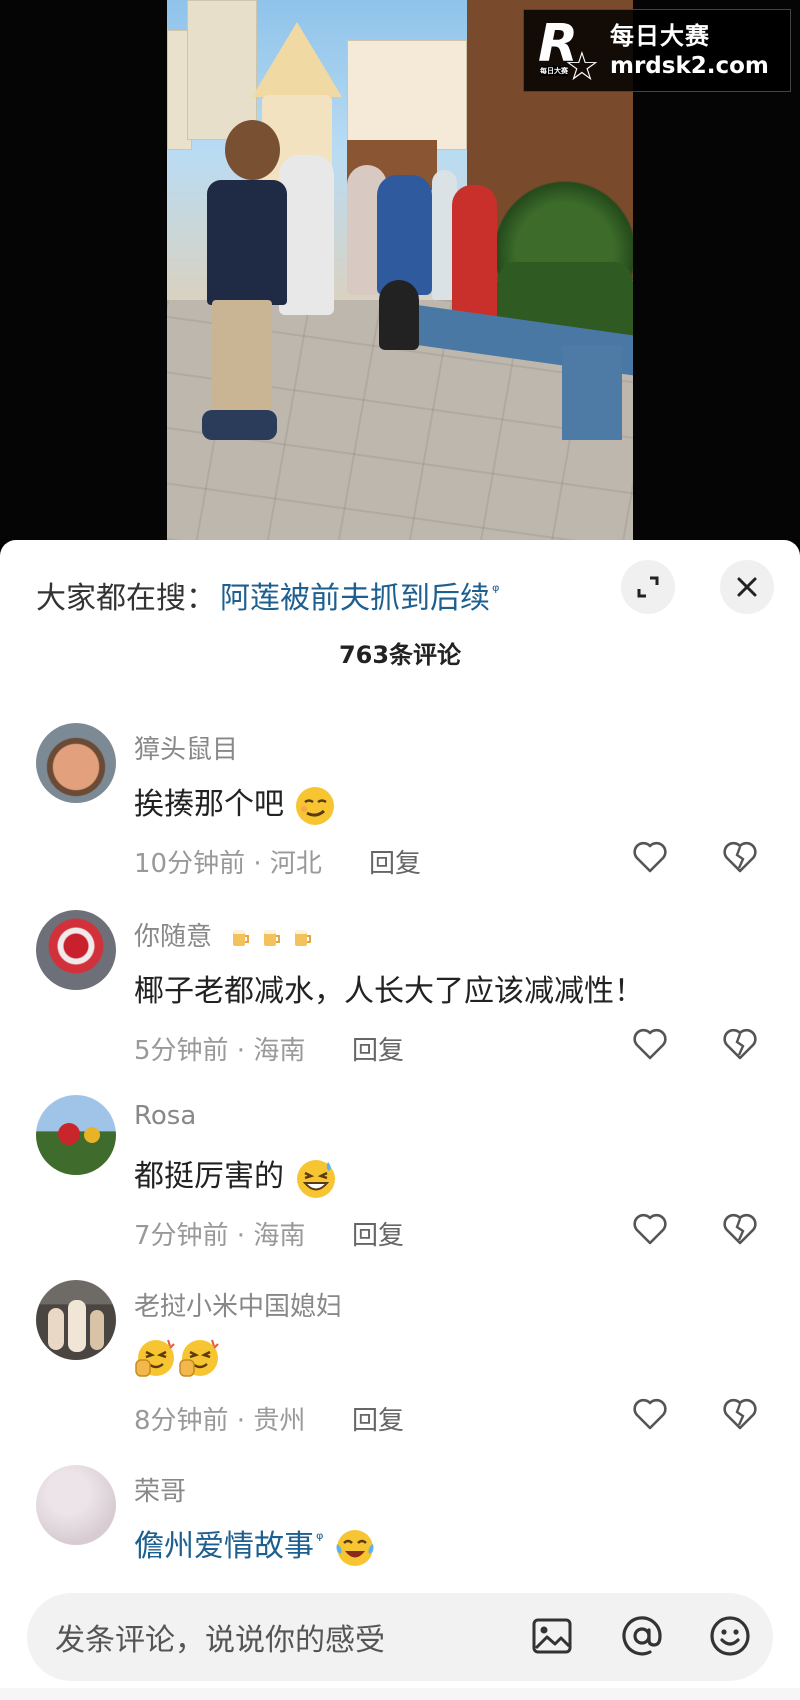 This screenshot has width=800, height=1700. I want to click on close-icon, so click(747, 587).